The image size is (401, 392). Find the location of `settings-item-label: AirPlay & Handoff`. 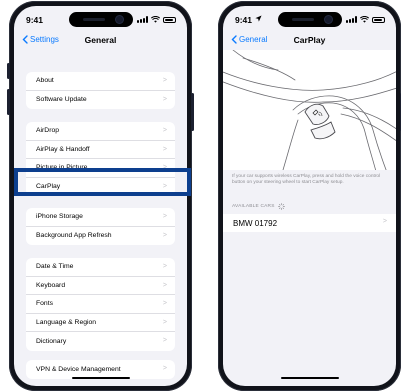

settings-item-label: AirPlay & Handoff is located at coordinates (63, 149).